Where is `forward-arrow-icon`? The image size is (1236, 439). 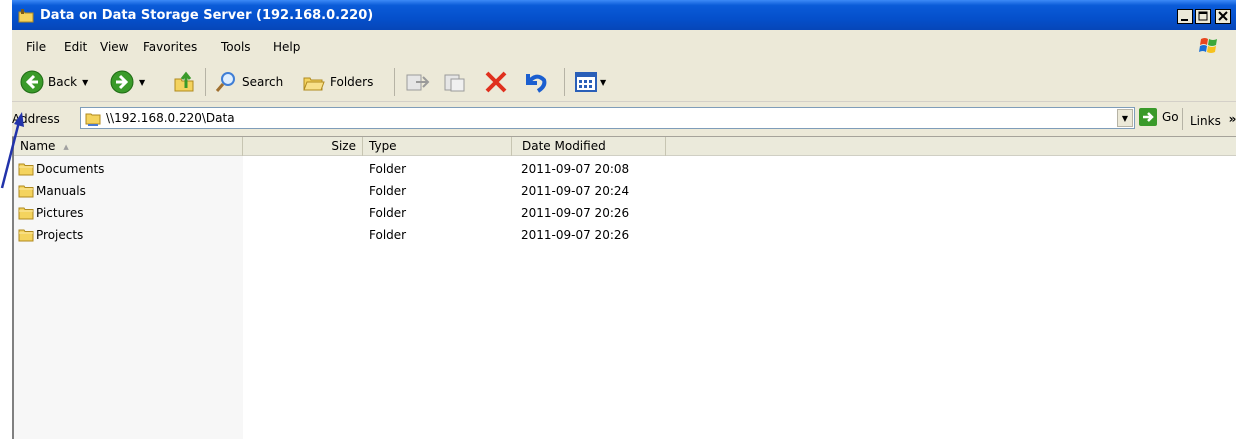 forward-arrow-icon is located at coordinates (122, 82).